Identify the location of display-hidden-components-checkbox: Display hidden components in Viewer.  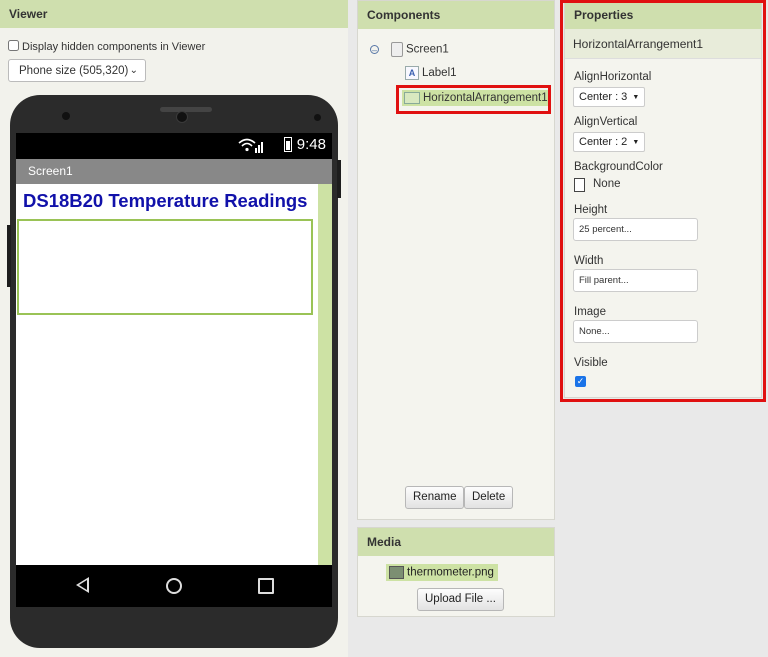
(106, 46).